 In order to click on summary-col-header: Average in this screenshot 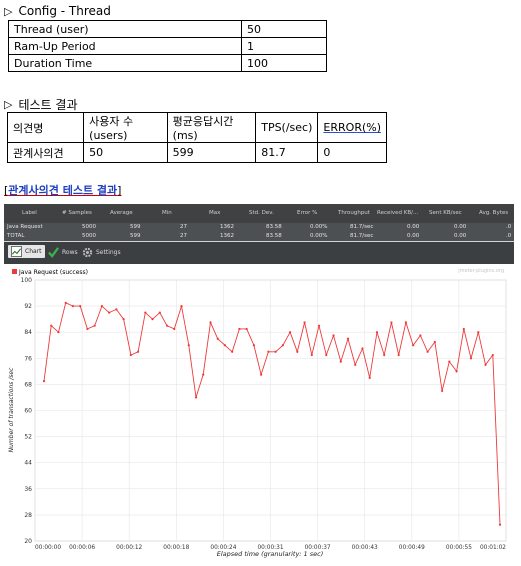, I will do `click(121, 213)`.